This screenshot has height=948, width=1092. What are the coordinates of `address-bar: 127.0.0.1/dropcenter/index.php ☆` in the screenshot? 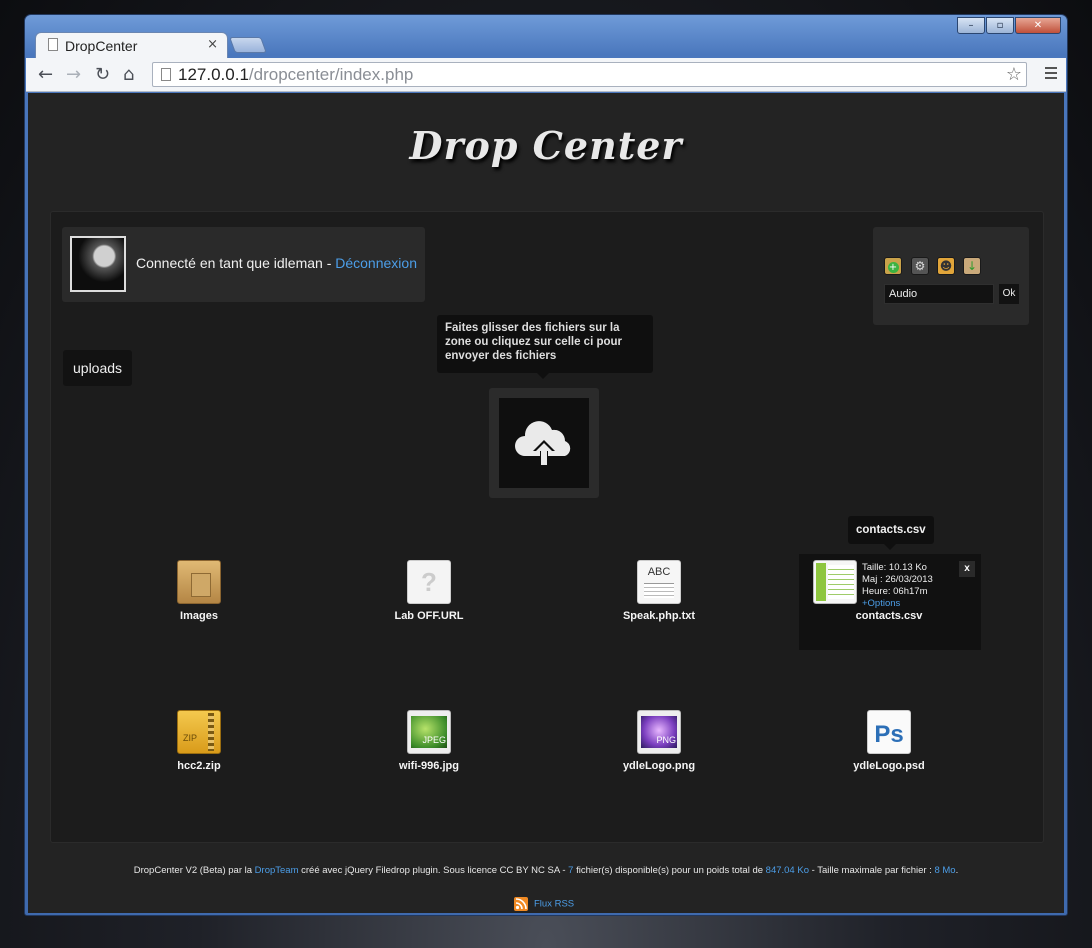 It's located at (589, 74).